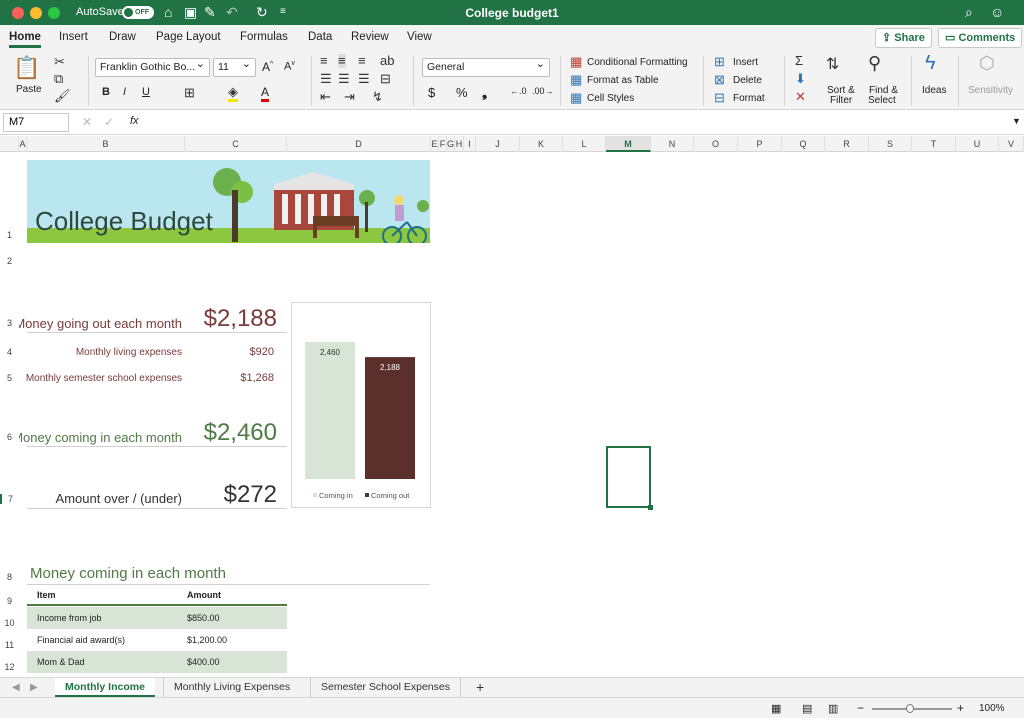  Describe the element at coordinates (265, 93) in the screenshot. I see `font-color-icon: A` at that location.